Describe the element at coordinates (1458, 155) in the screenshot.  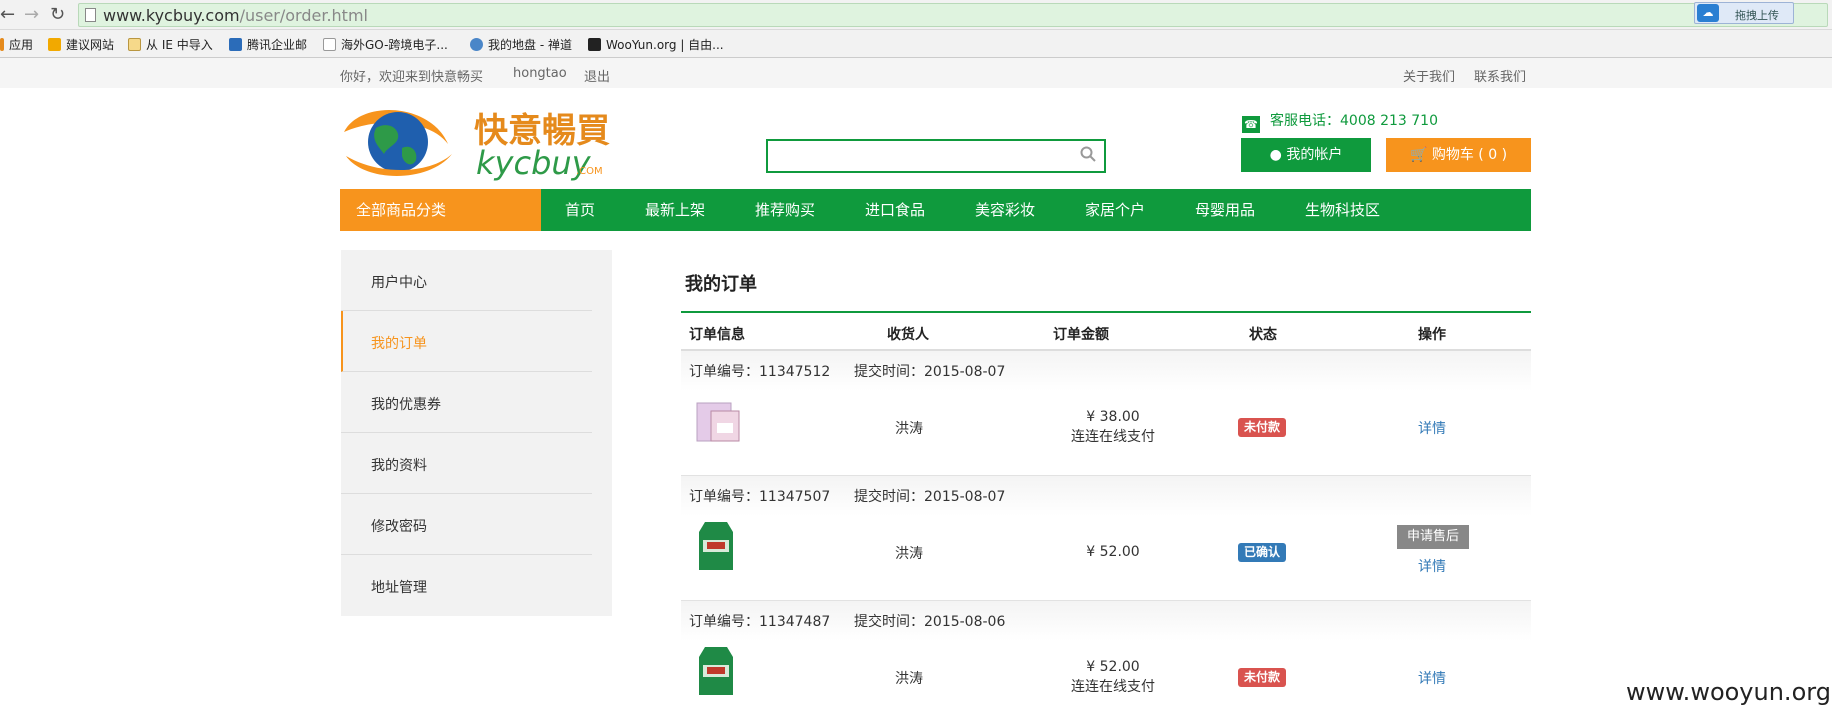
I see `cart-button: 🛒 购物车 ( 0 )` at that location.